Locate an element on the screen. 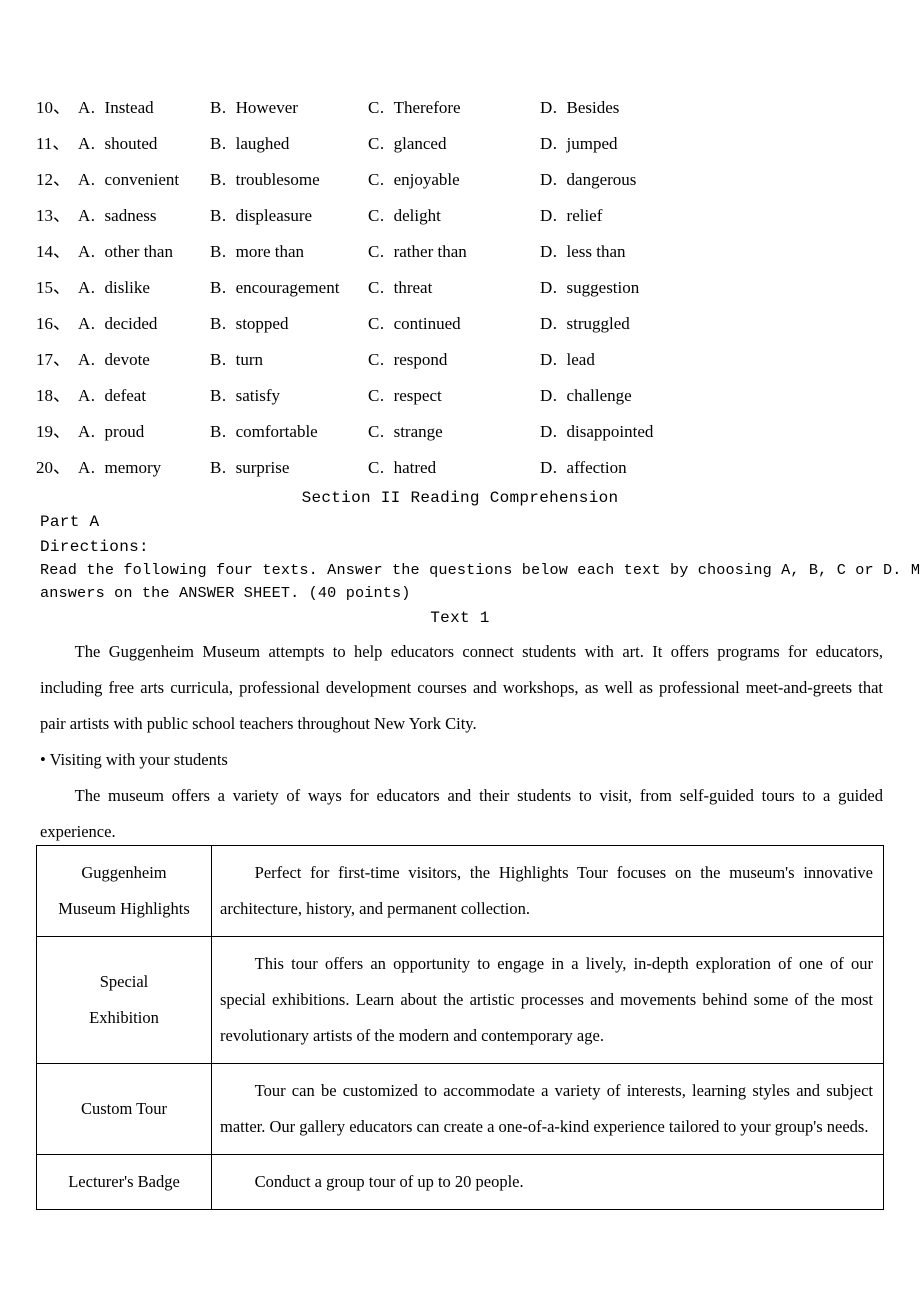 The height and width of the screenshot is (1302, 920). mc-option-a: A. other than is located at coordinates (125, 252).